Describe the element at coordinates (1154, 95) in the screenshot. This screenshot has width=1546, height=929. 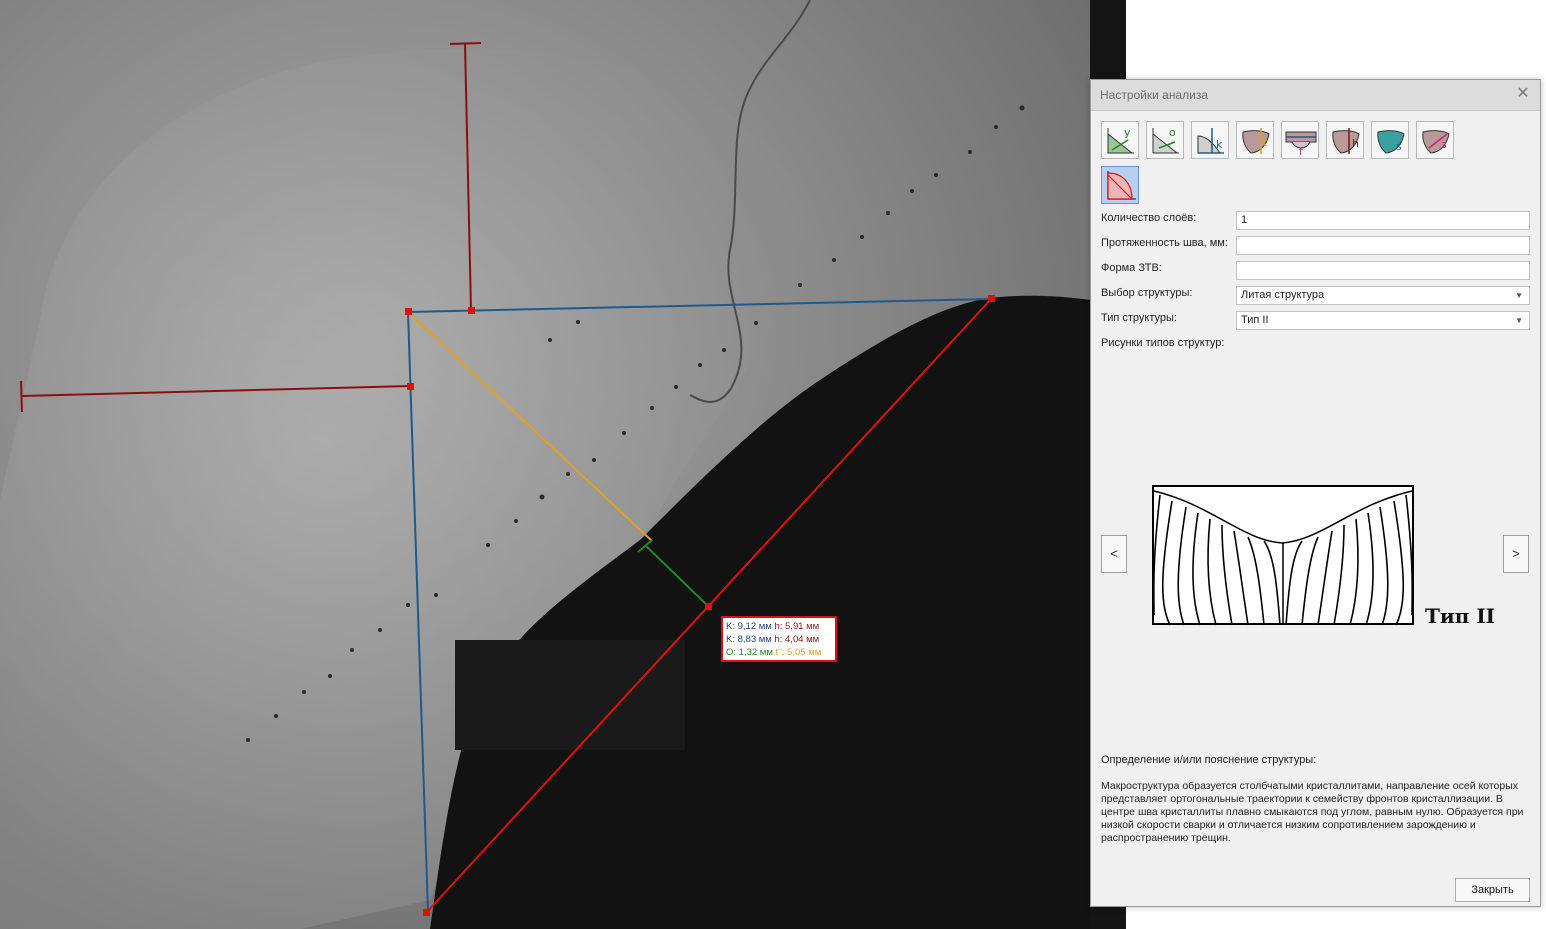
I see `dialog-title: Настройки анализа` at that location.